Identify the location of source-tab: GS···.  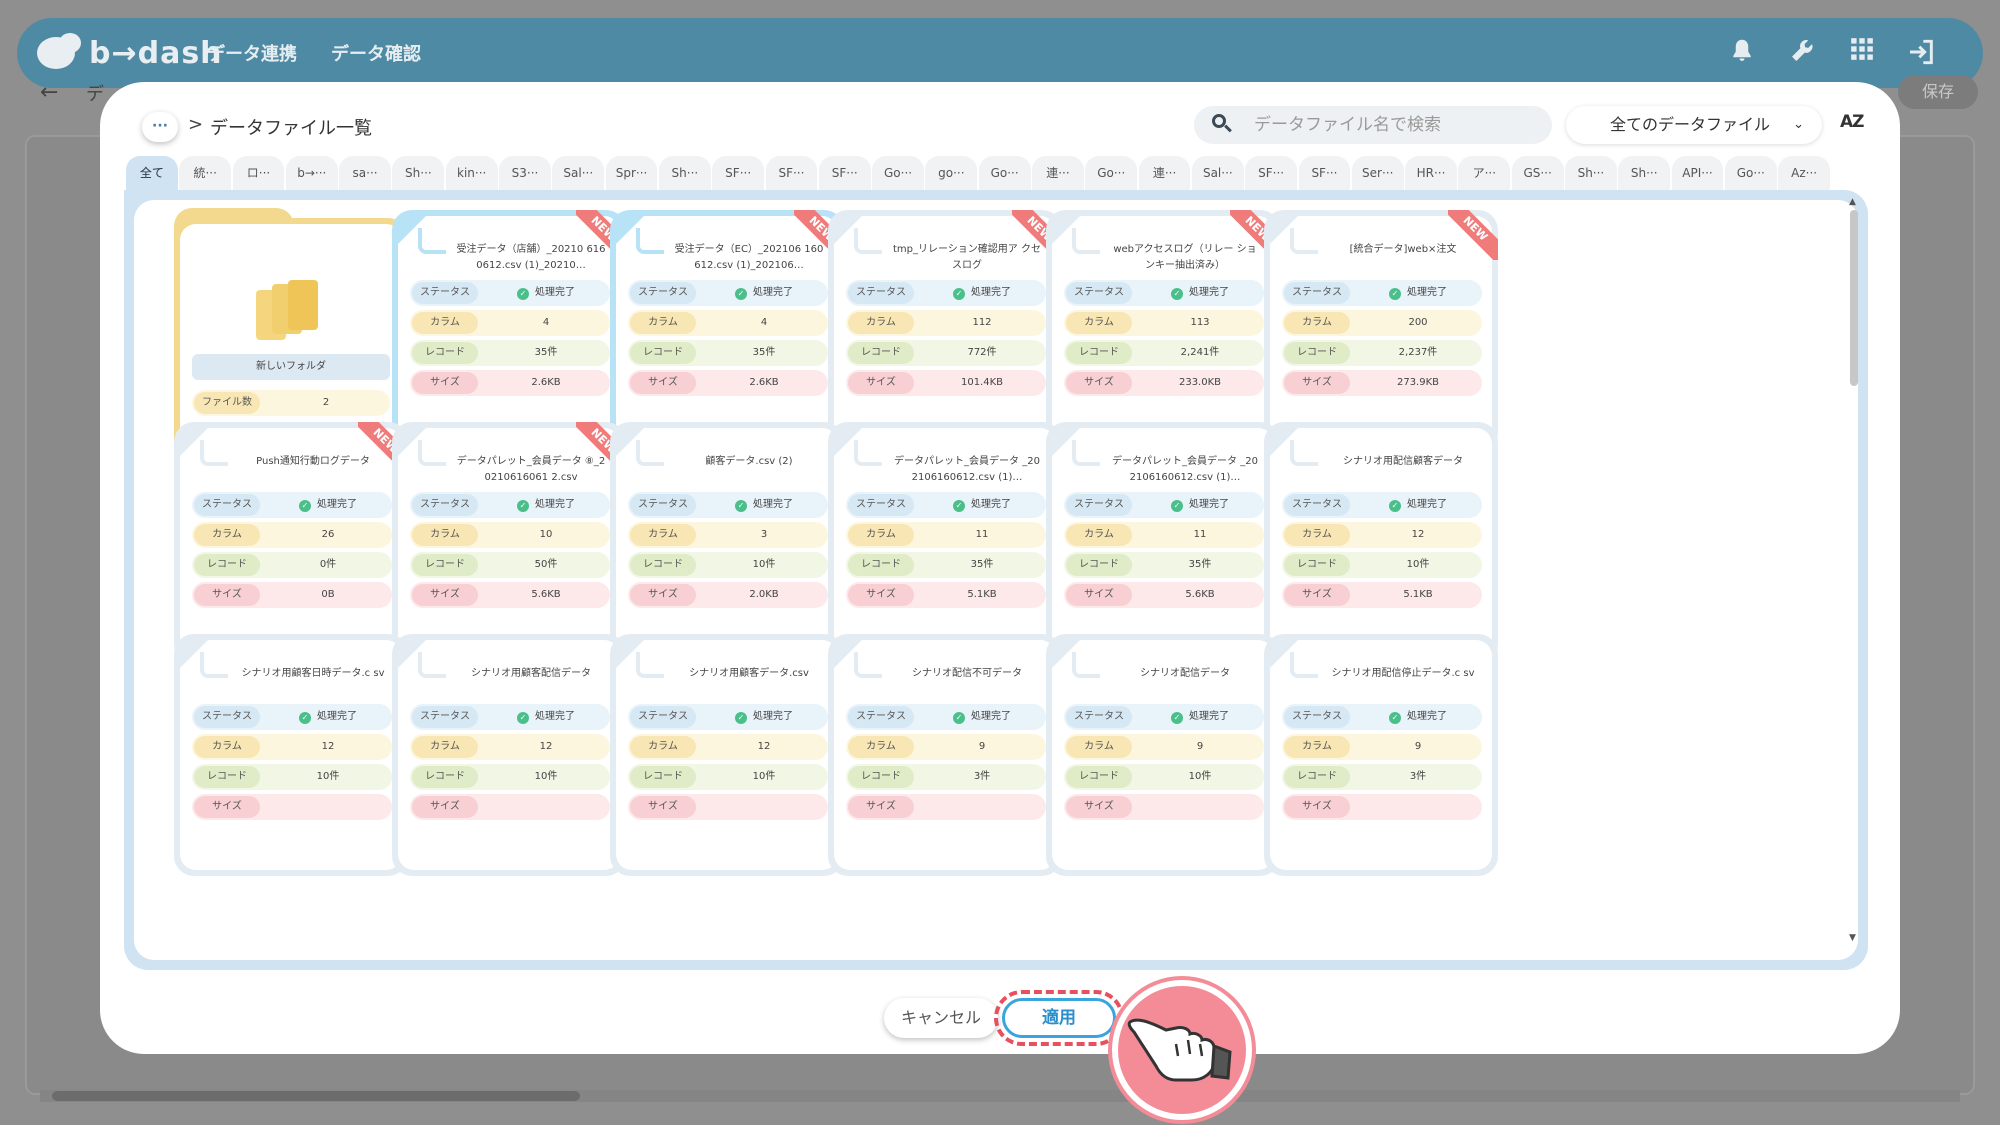
(1537, 173).